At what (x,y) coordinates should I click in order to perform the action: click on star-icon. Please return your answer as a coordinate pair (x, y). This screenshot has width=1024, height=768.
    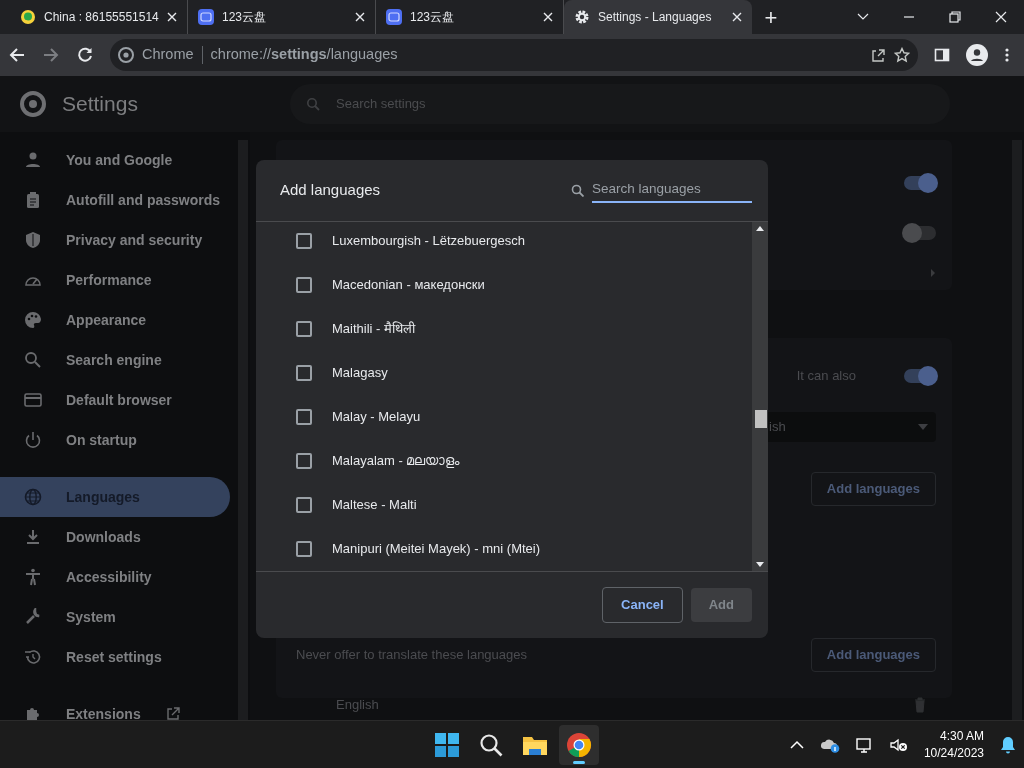
    Looking at the image, I should click on (902, 55).